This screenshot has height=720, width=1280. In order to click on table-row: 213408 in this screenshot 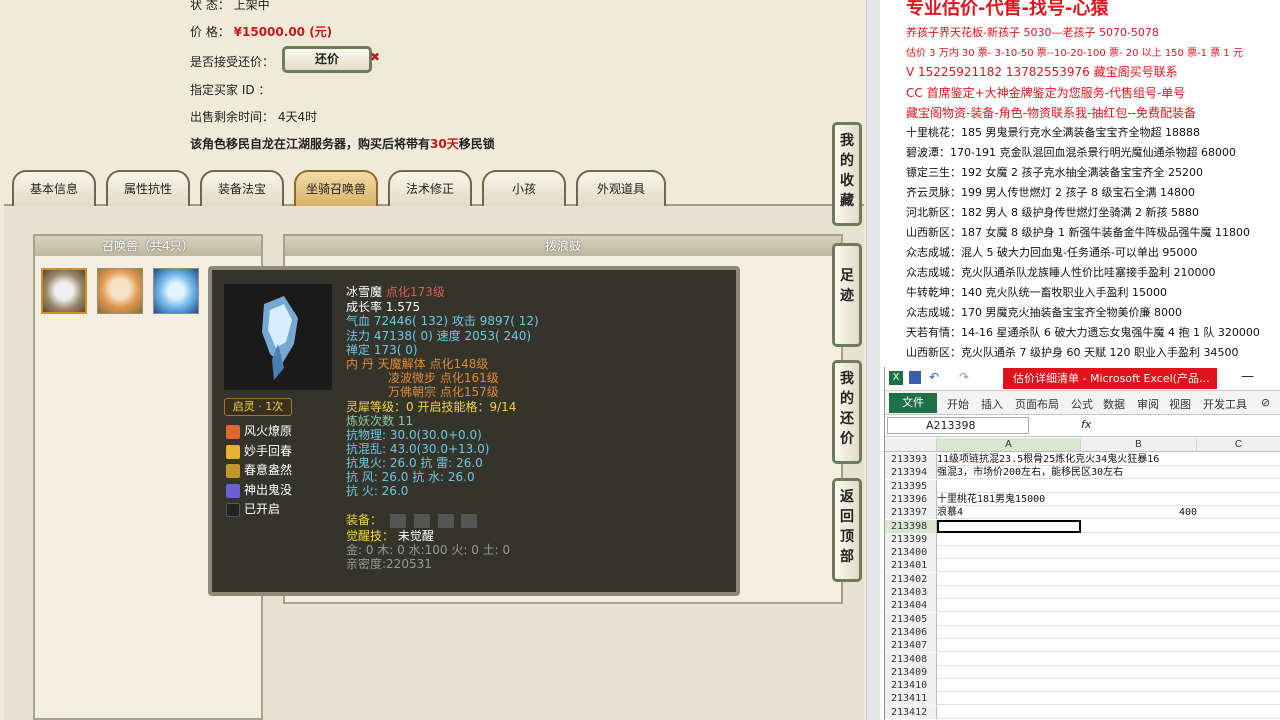, I will do `click(1082, 659)`.